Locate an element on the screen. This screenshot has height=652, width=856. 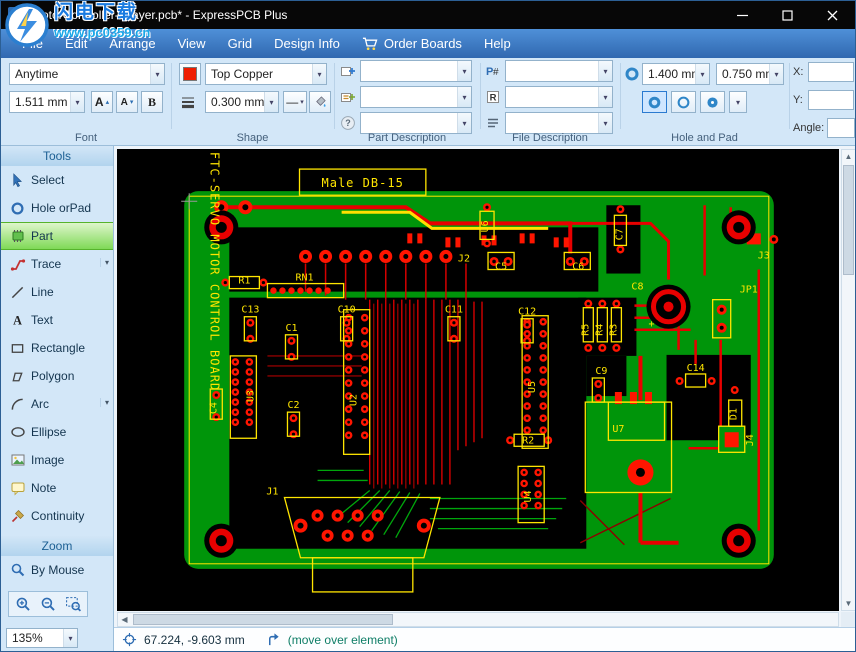
through-pad-icon is located at coordinates (654, 102).